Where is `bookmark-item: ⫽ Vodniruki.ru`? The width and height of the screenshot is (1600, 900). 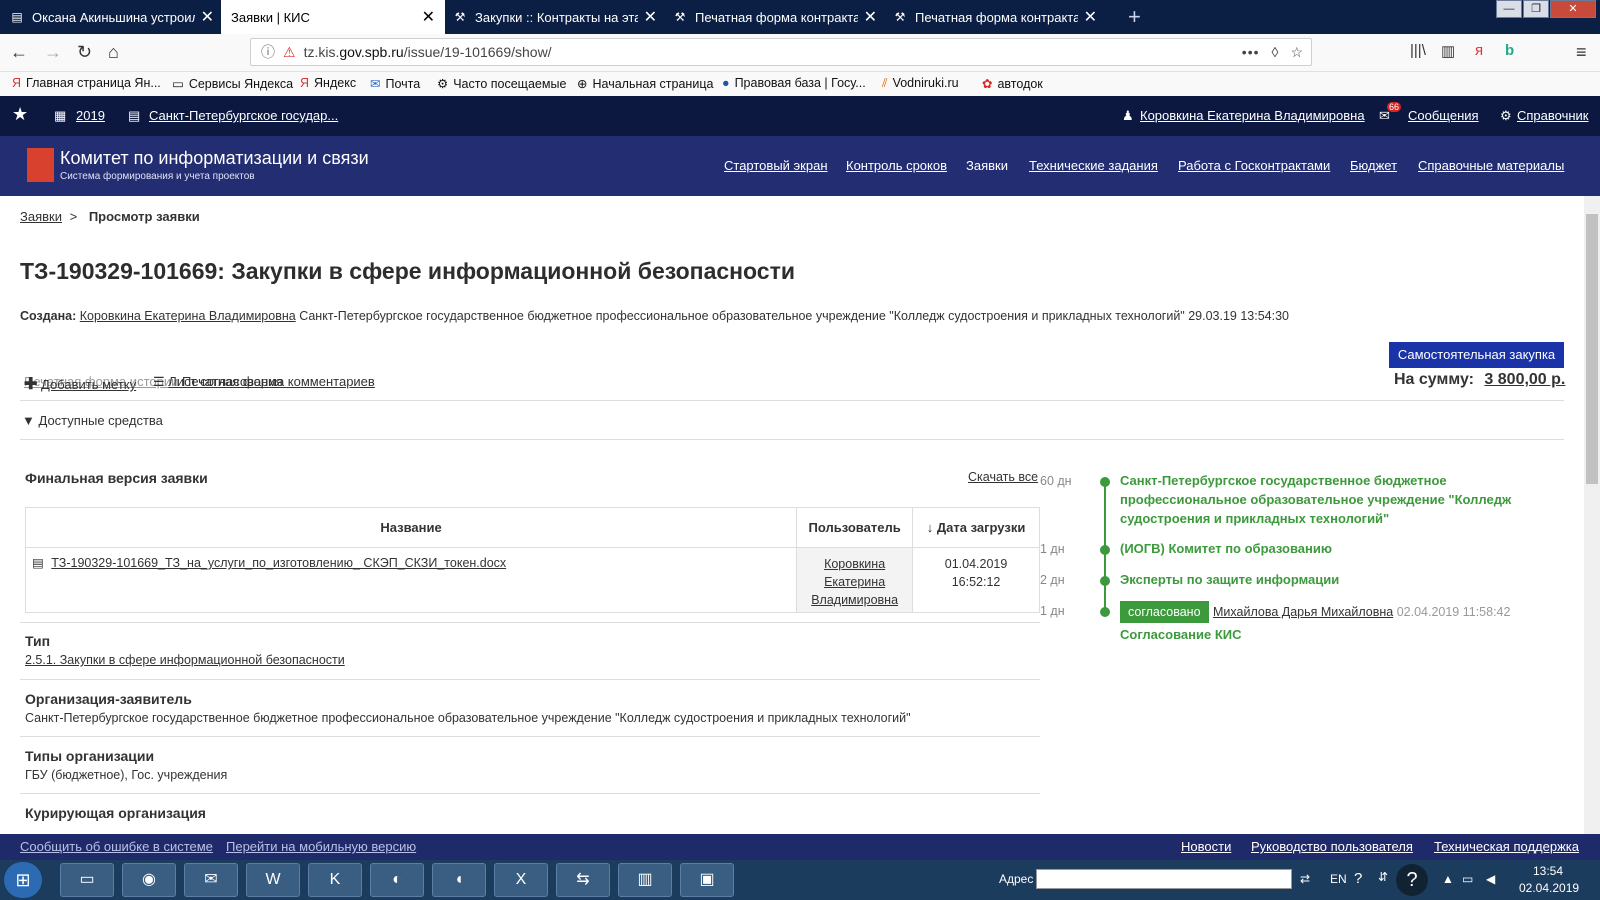 bookmark-item: ⫽ Vodniruki.ru is located at coordinates (920, 83).